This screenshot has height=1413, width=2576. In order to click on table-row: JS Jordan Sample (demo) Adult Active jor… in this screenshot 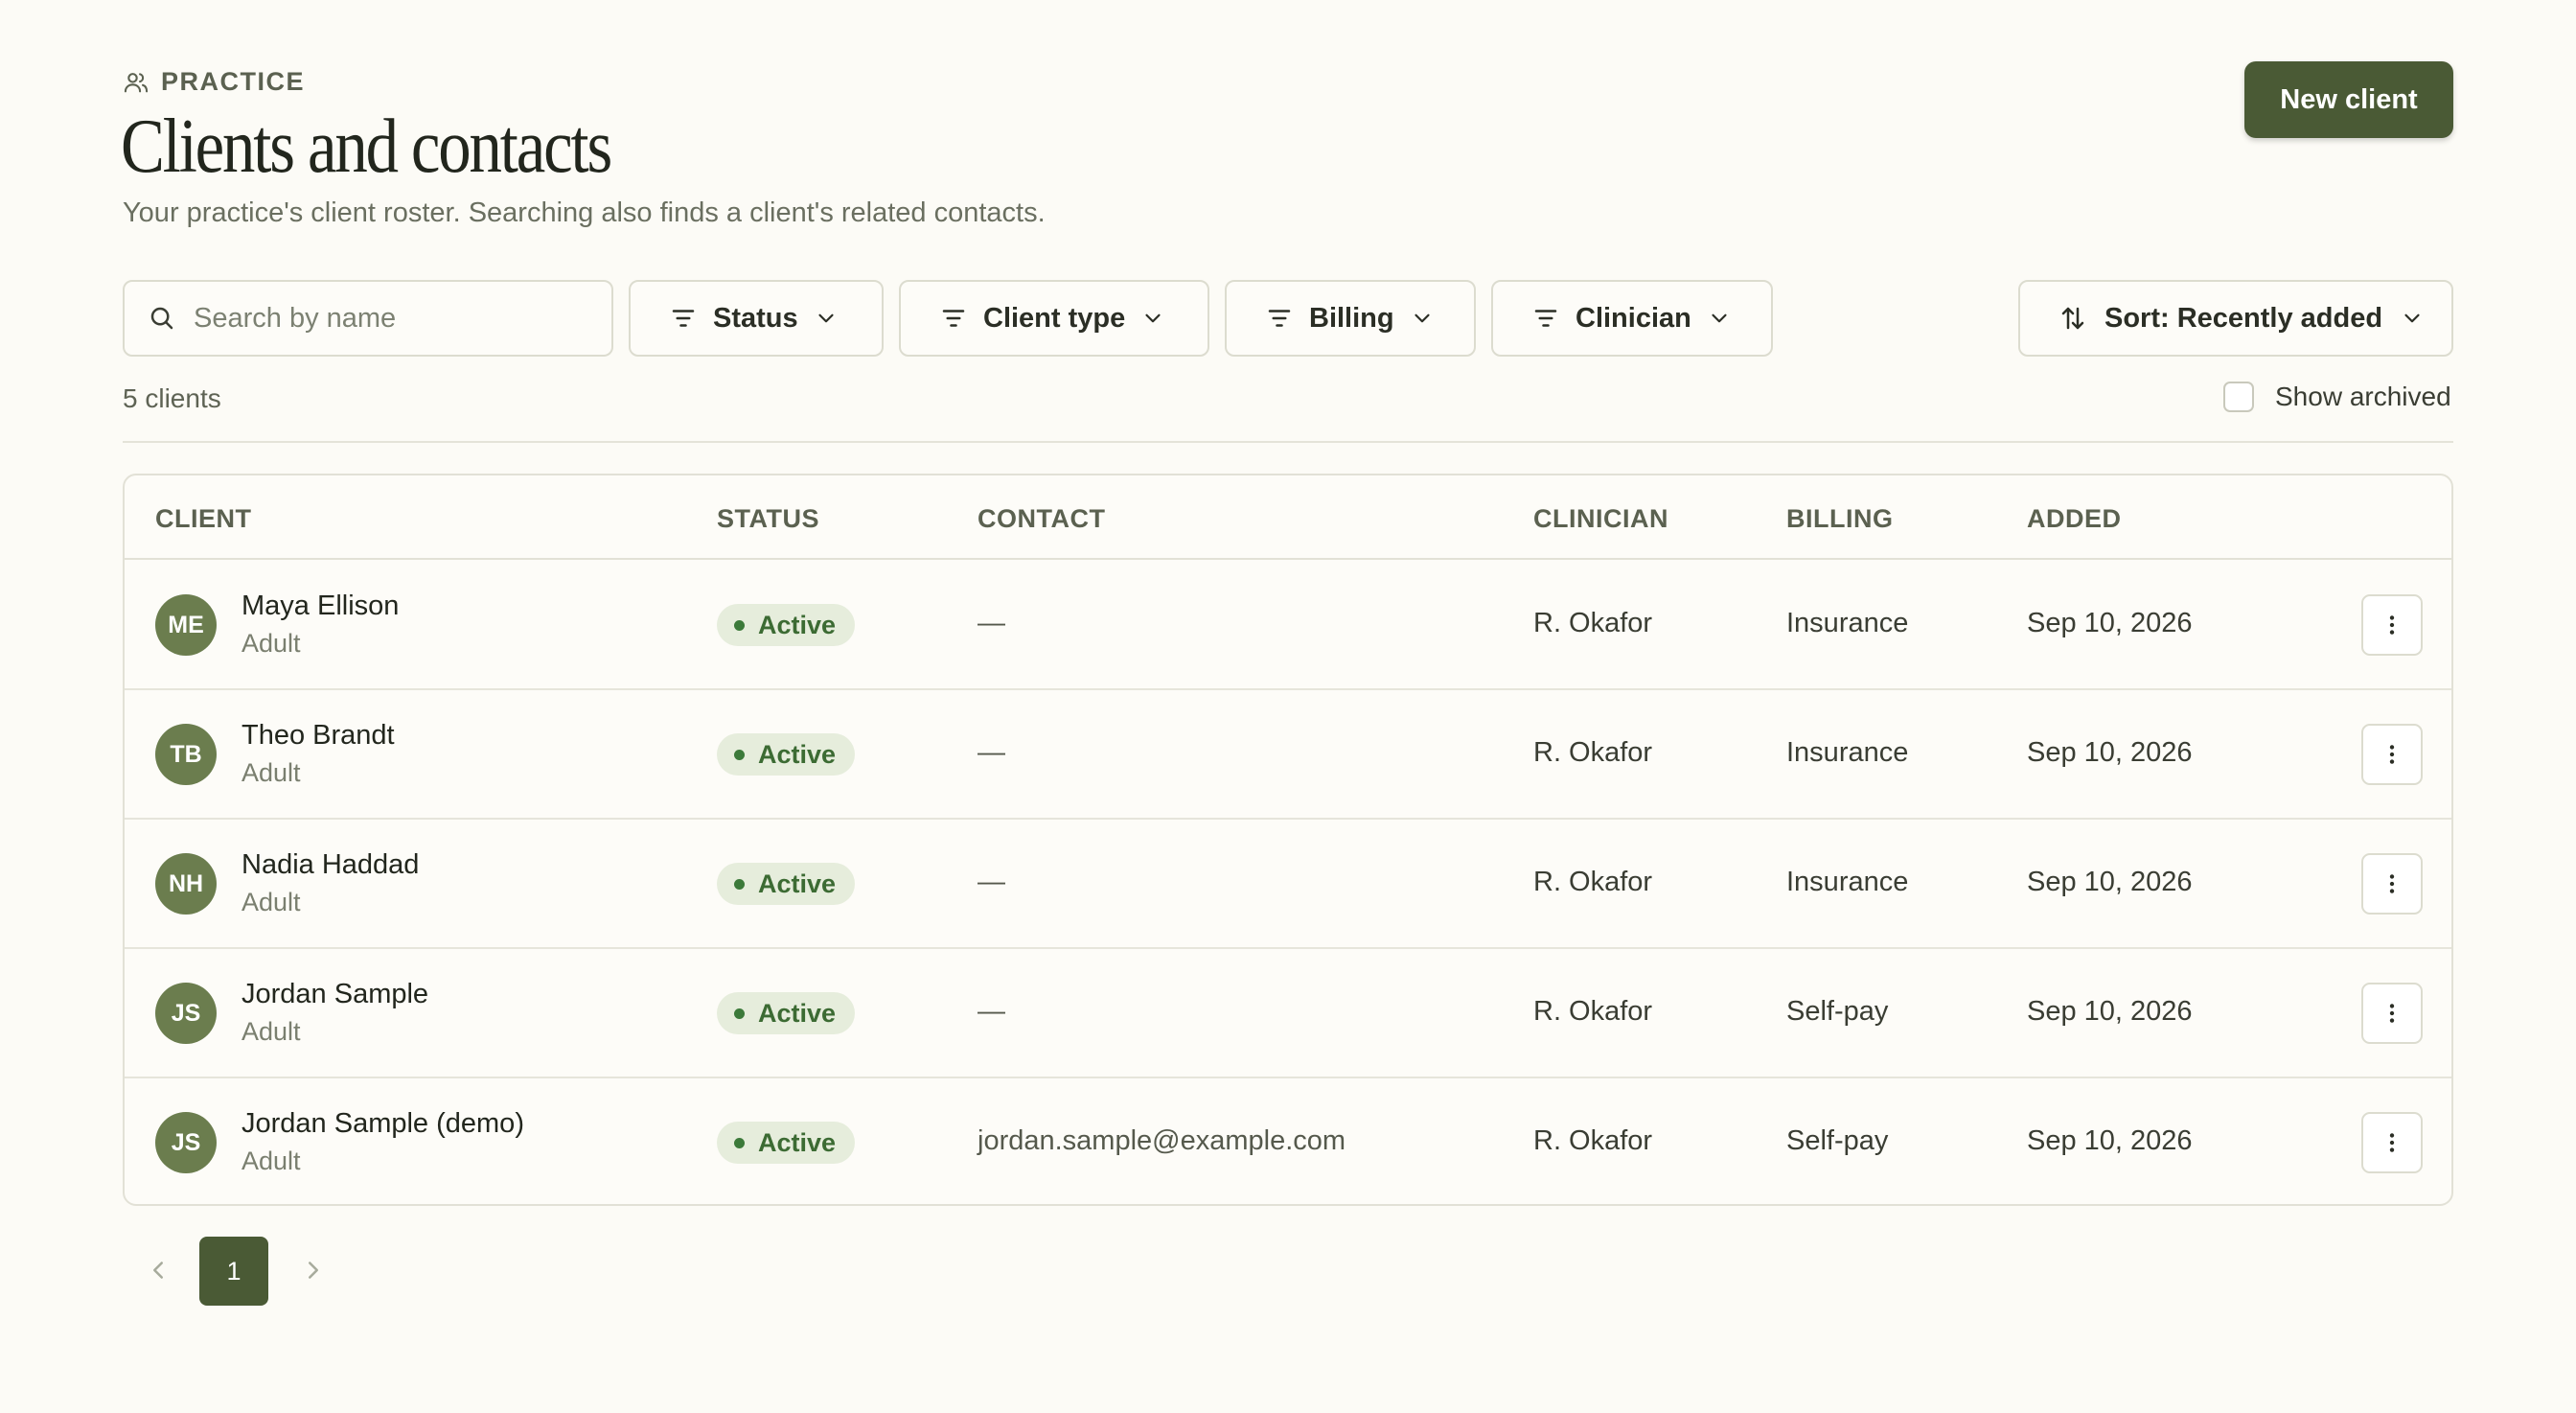, I will do `click(1288, 1142)`.